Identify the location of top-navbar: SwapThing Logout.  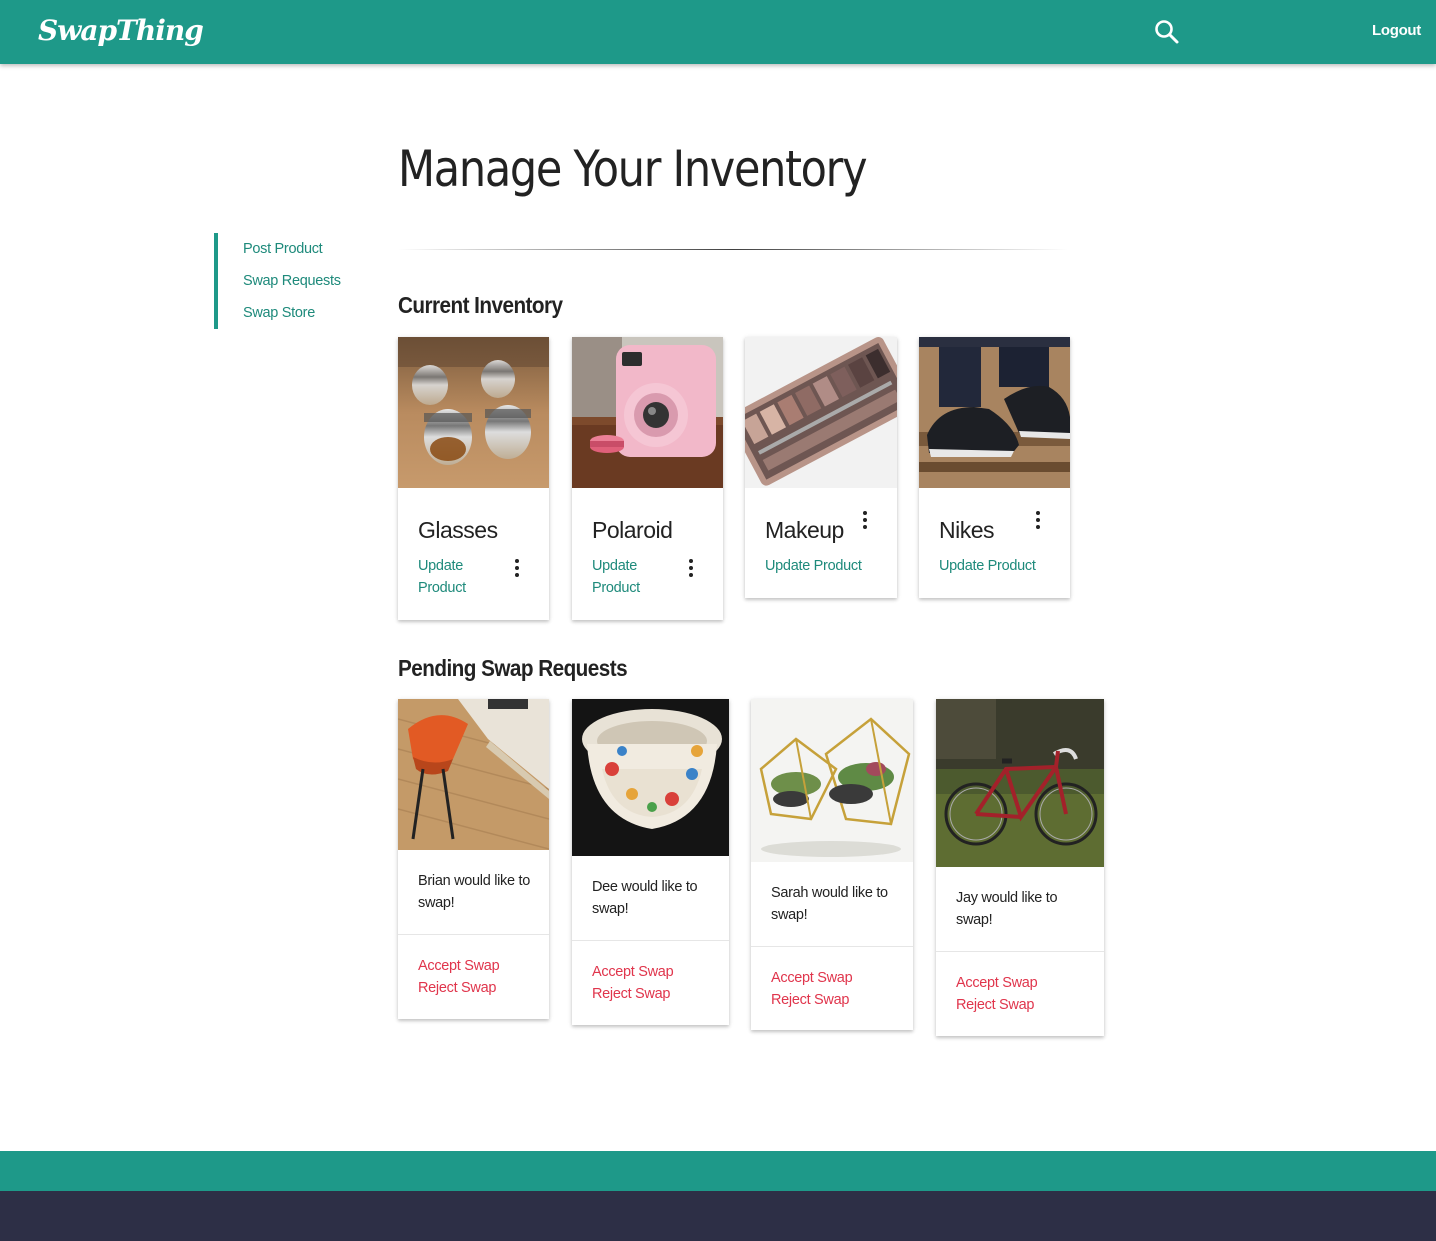
(718, 32).